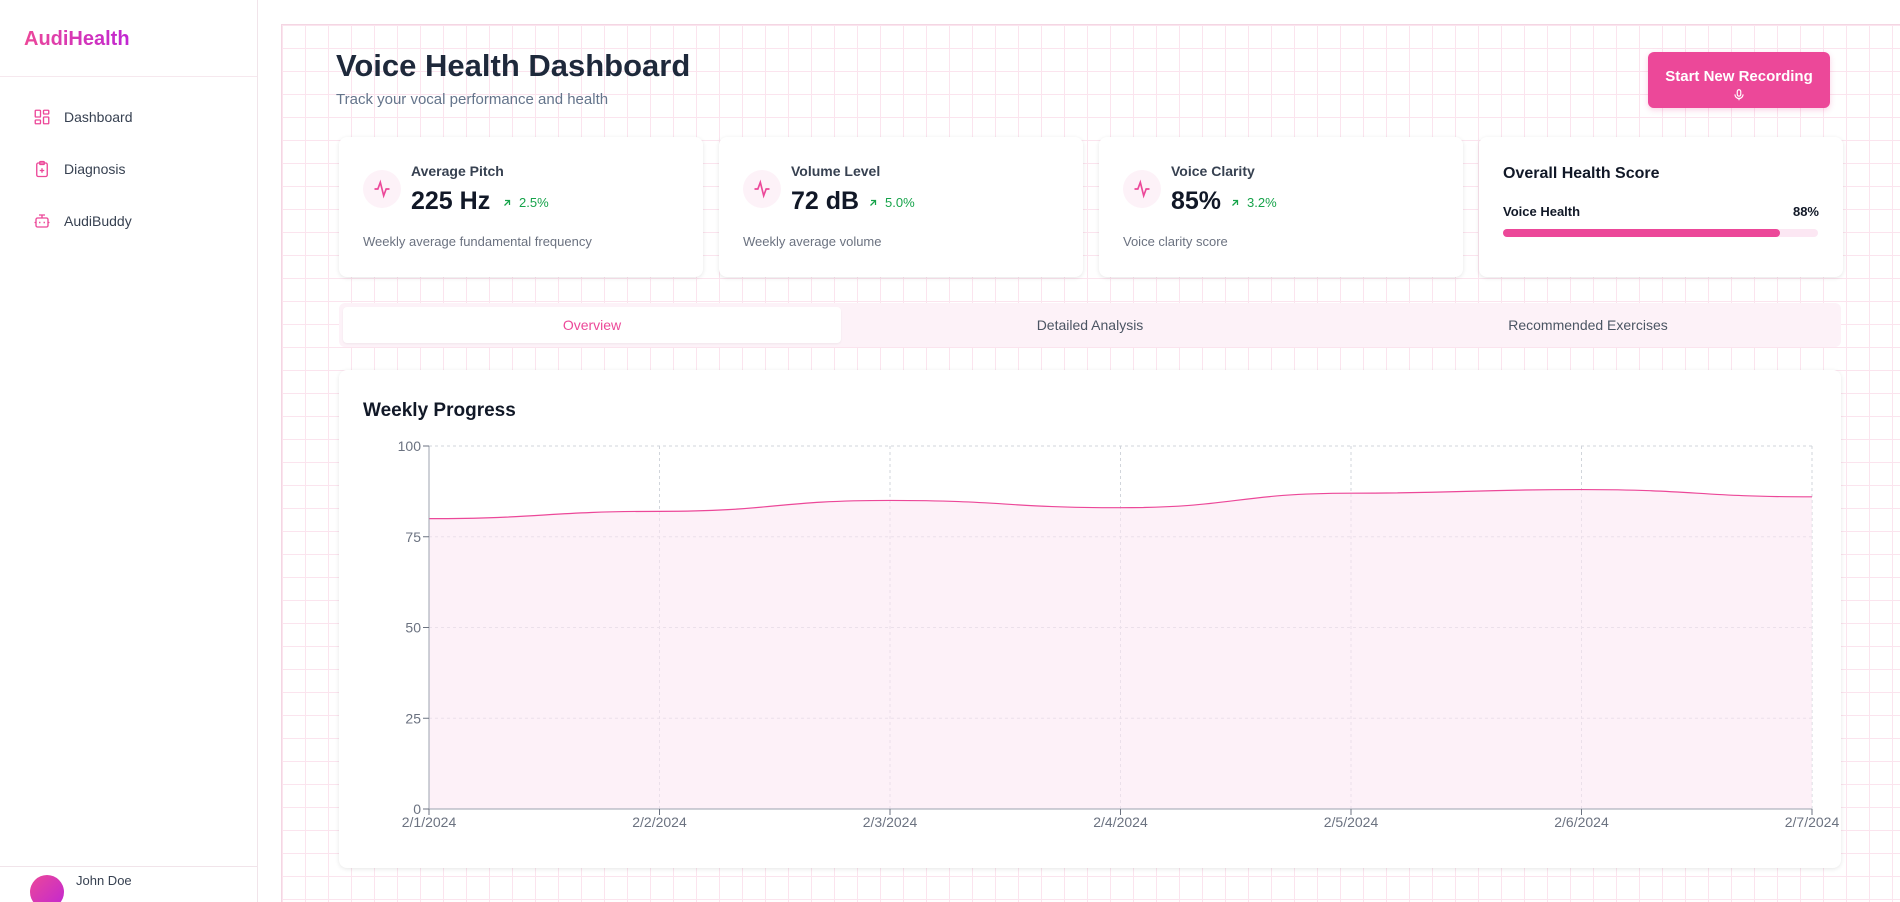 This screenshot has height=902, width=1900. What do you see at coordinates (1739, 95) in the screenshot?
I see `mic-icon` at bounding box center [1739, 95].